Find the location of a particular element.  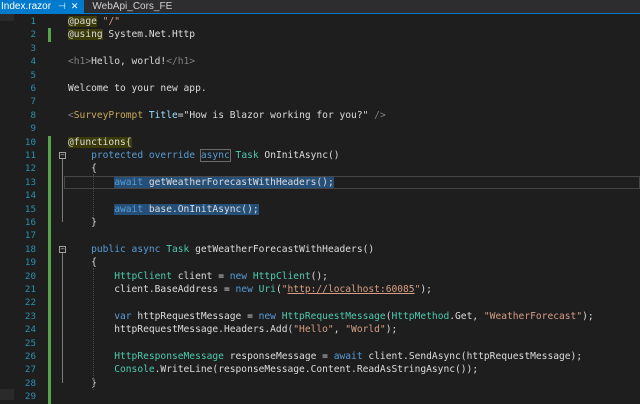

tab-label: Index.razor is located at coordinates (26, 6).